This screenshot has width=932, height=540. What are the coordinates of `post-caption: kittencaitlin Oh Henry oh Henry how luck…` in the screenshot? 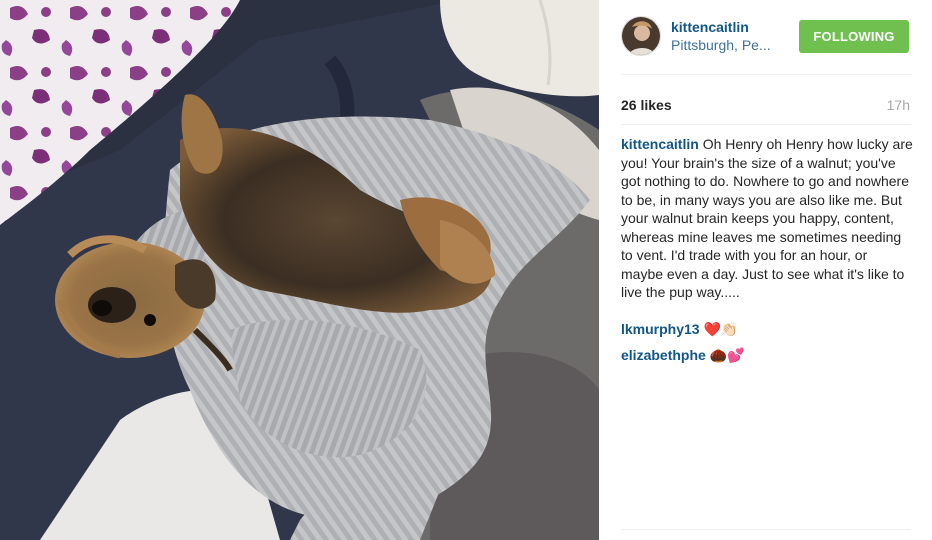 It's located at (767, 218).